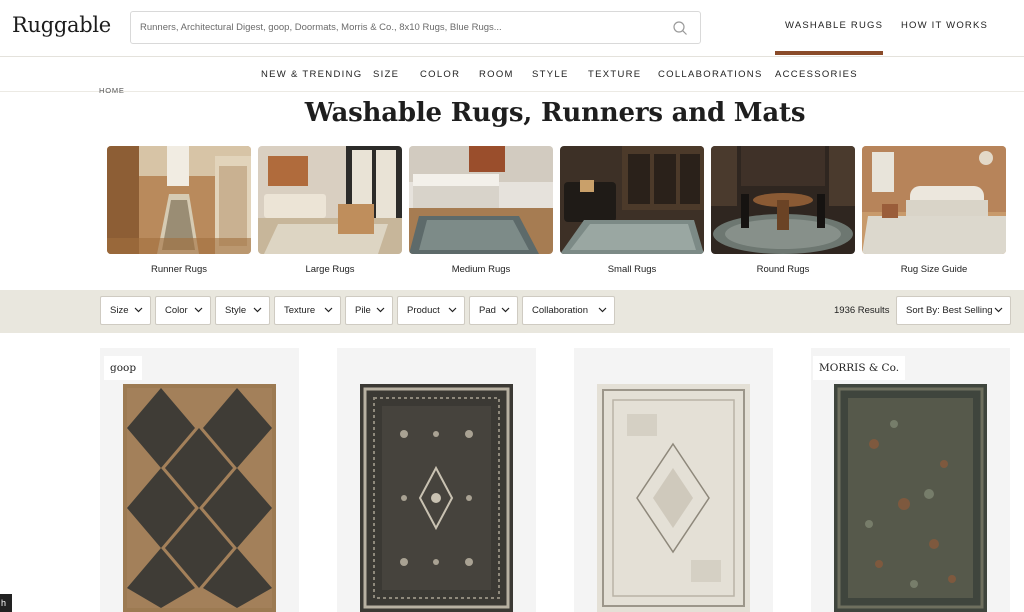 The width and height of the screenshot is (1024, 612). What do you see at coordinates (112, 90) in the screenshot?
I see `breadcrumb: HOME` at bounding box center [112, 90].